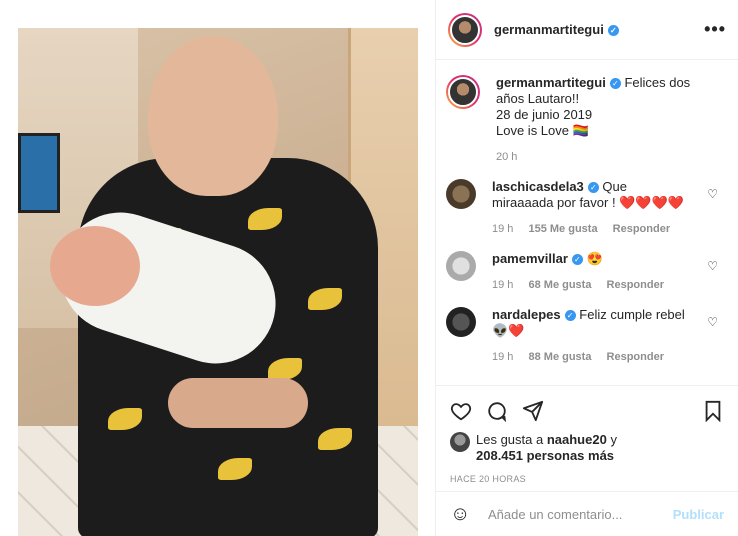 The width and height of the screenshot is (738, 536). I want to click on likes-user: naahue20, so click(577, 439).